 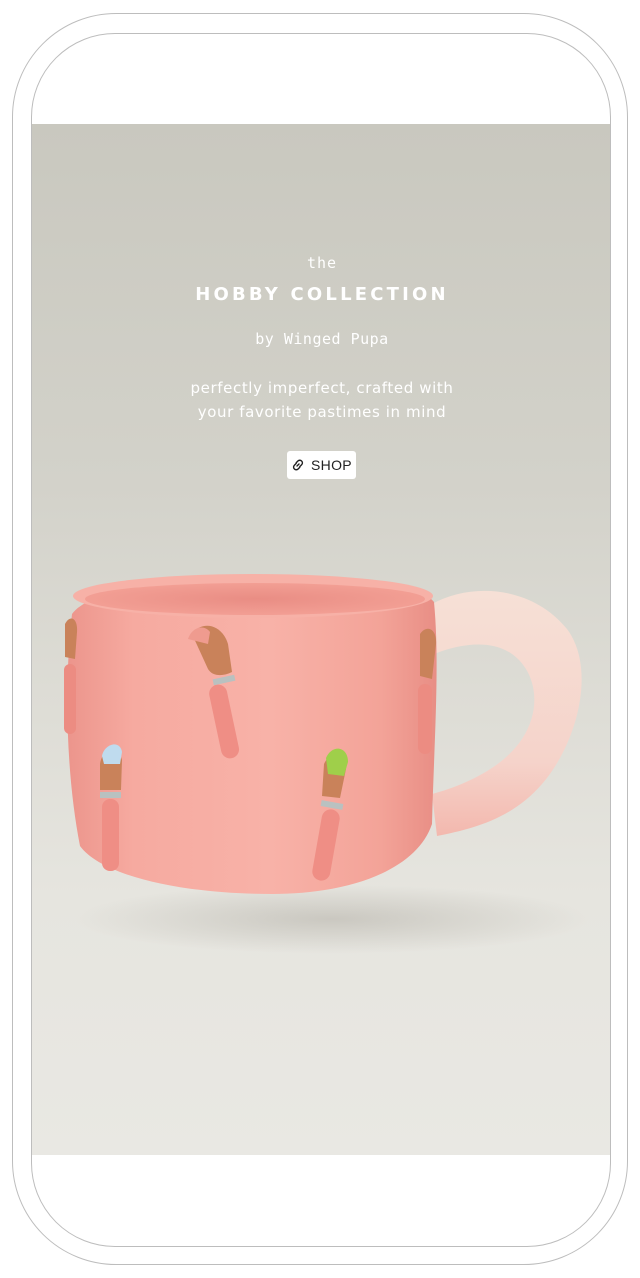 I want to click on shop-button: SHOP, so click(x=321, y=465).